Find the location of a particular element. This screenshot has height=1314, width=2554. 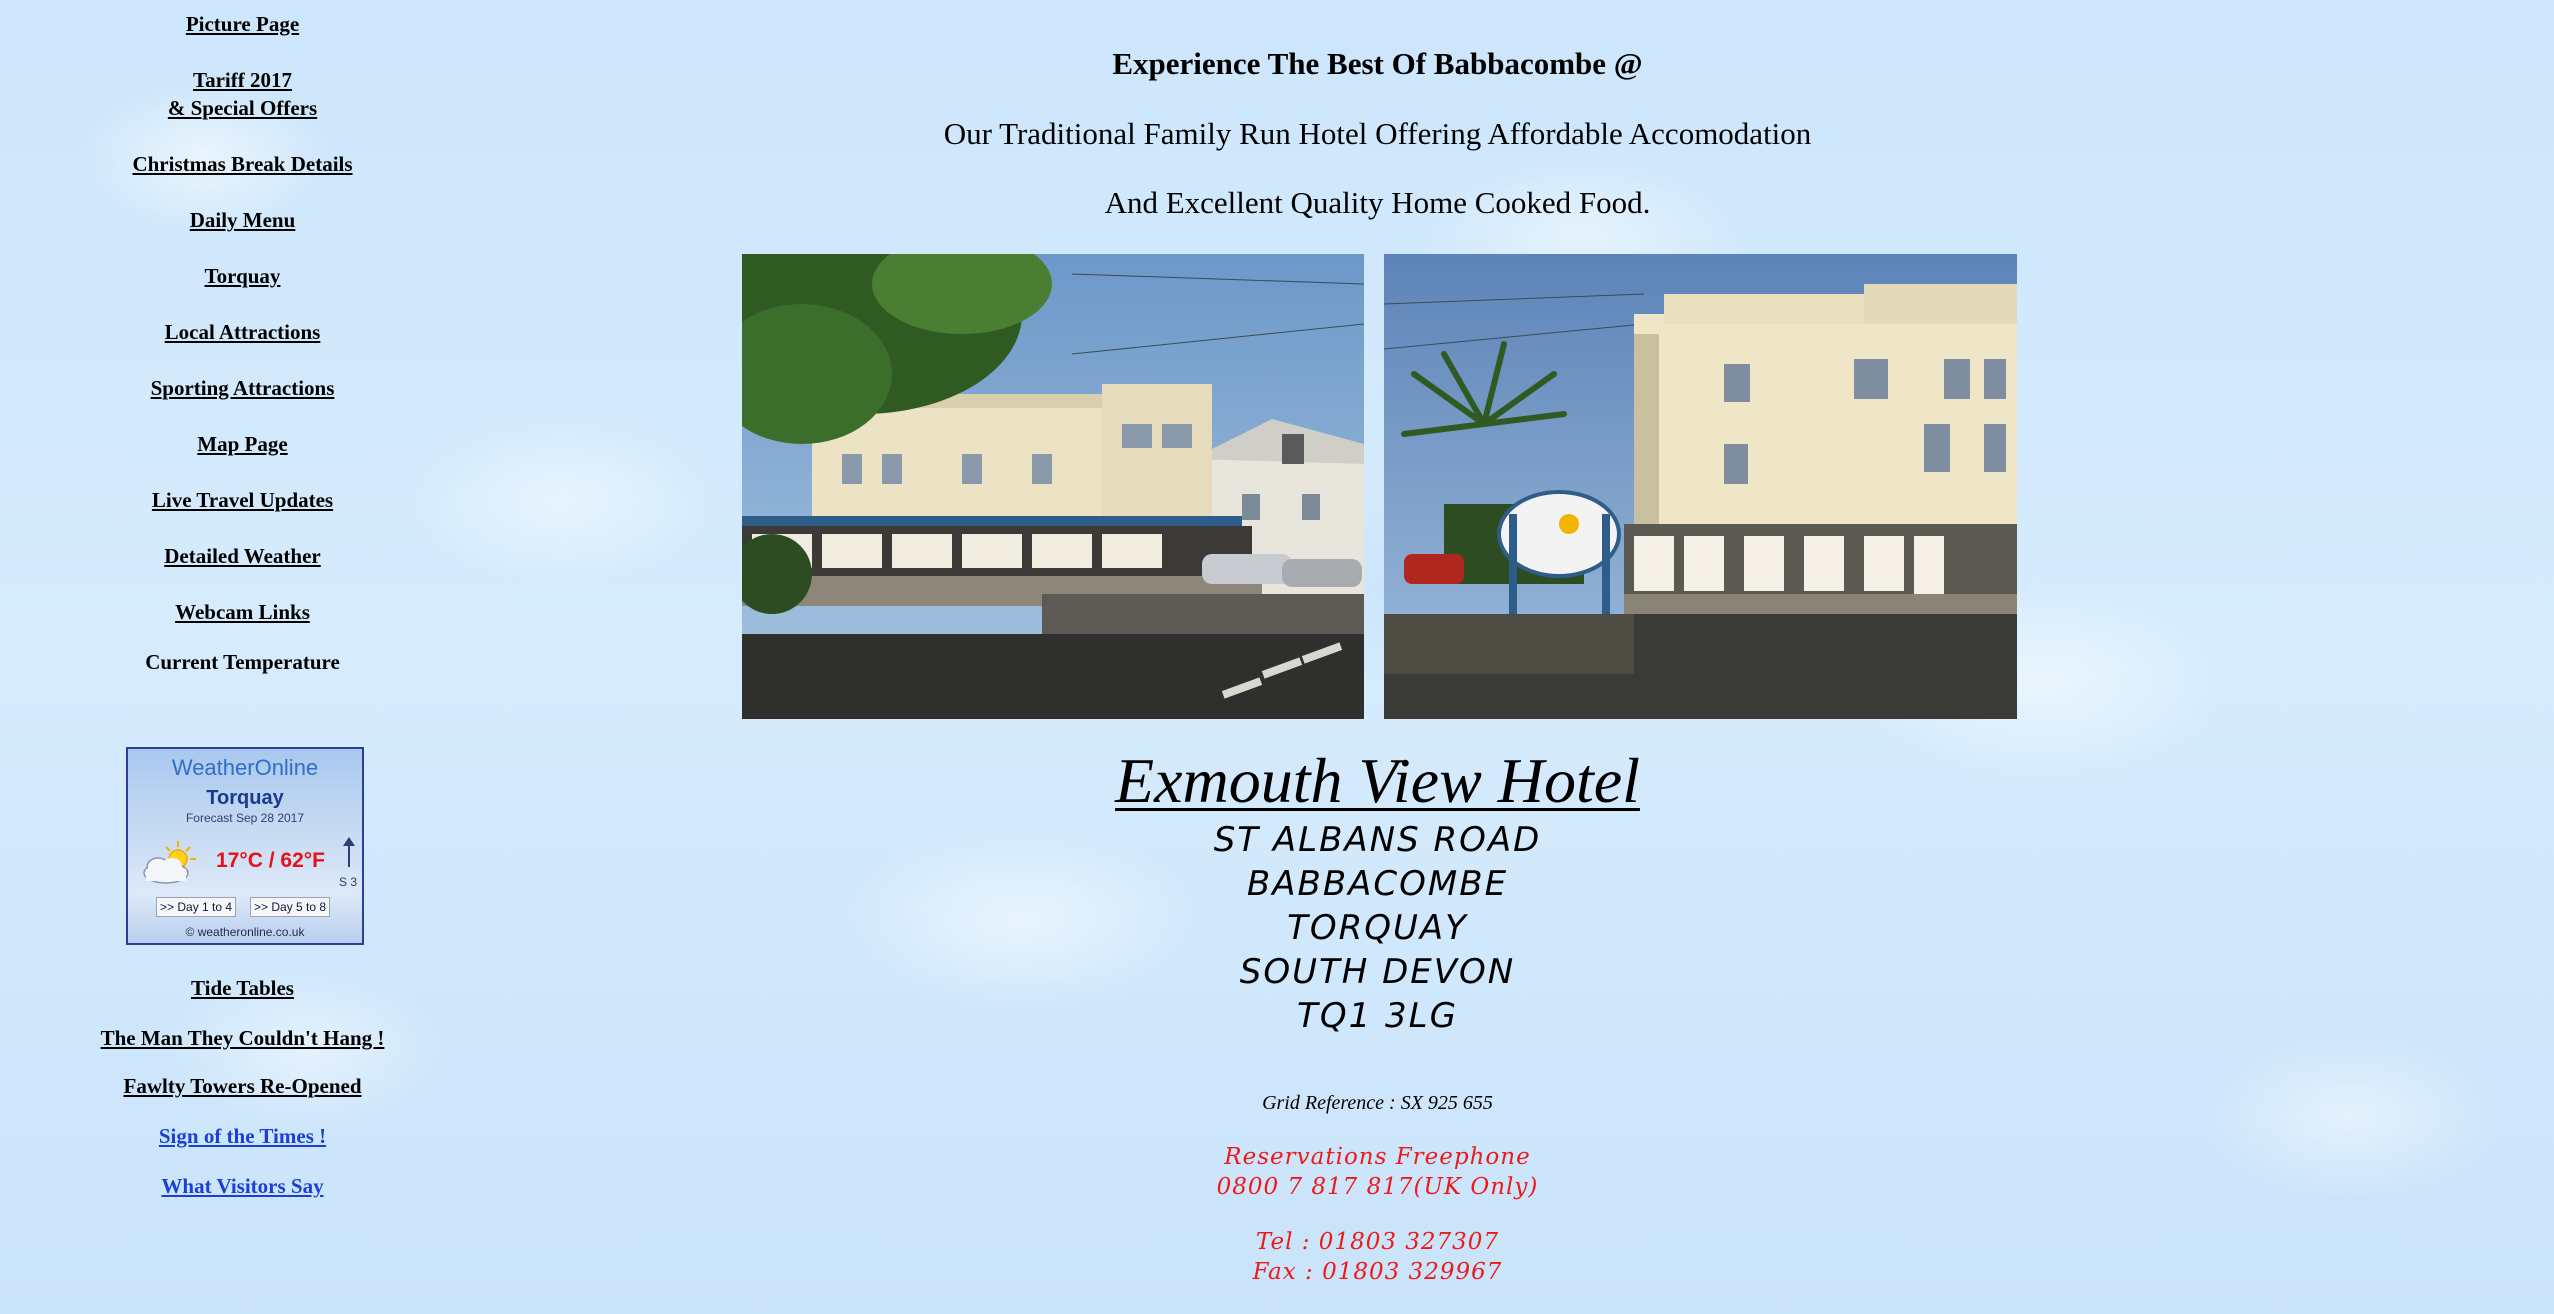

reservations-label: Reservations Freephone is located at coordinates (1377, 1157).